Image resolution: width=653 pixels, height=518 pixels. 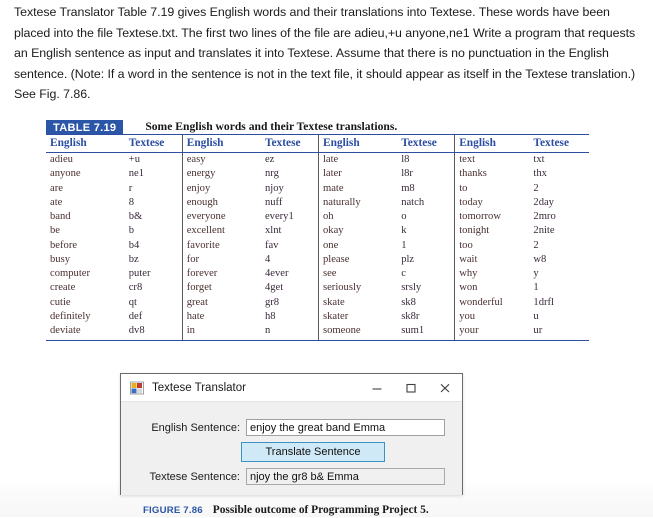 What do you see at coordinates (64, 245) in the screenshot?
I see `cell-english: before` at bounding box center [64, 245].